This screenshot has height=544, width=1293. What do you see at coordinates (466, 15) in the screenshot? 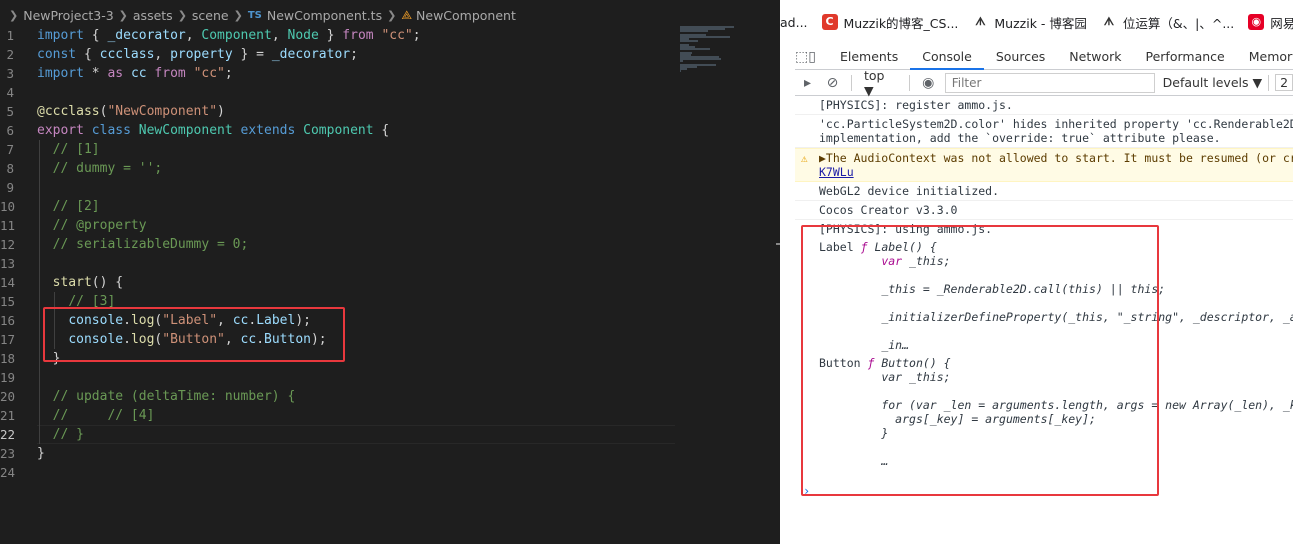
I see `breadcrumb-symbol: NewComponent` at bounding box center [466, 15].